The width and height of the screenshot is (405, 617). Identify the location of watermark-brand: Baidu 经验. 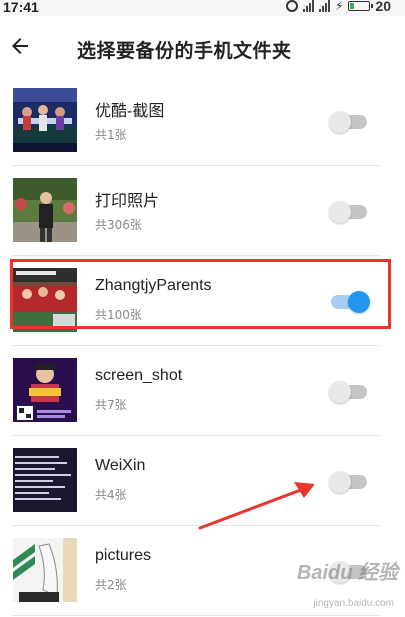
(347, 573).